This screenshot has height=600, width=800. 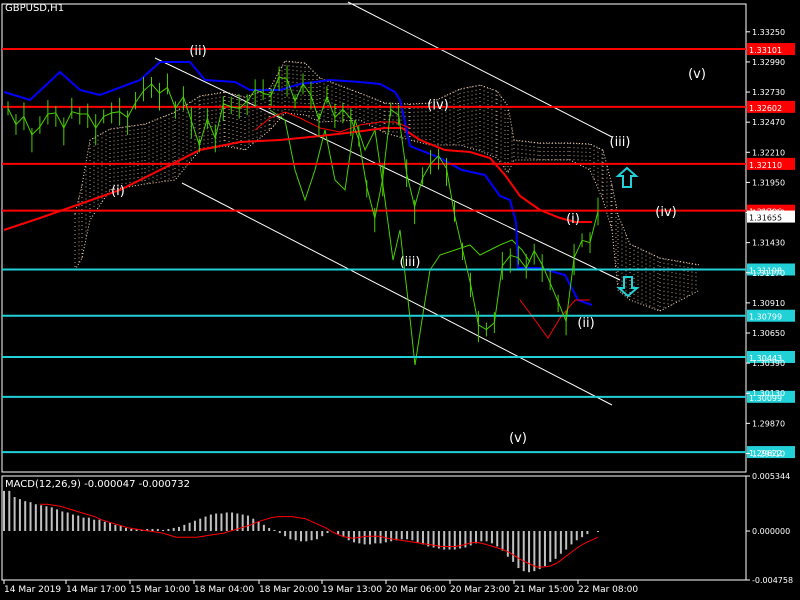 What do you see at coordinates (224, 590) in the screenshot?
I see `x-tick-label: 18 Mar 04:00` at bounding box center [224, 590].